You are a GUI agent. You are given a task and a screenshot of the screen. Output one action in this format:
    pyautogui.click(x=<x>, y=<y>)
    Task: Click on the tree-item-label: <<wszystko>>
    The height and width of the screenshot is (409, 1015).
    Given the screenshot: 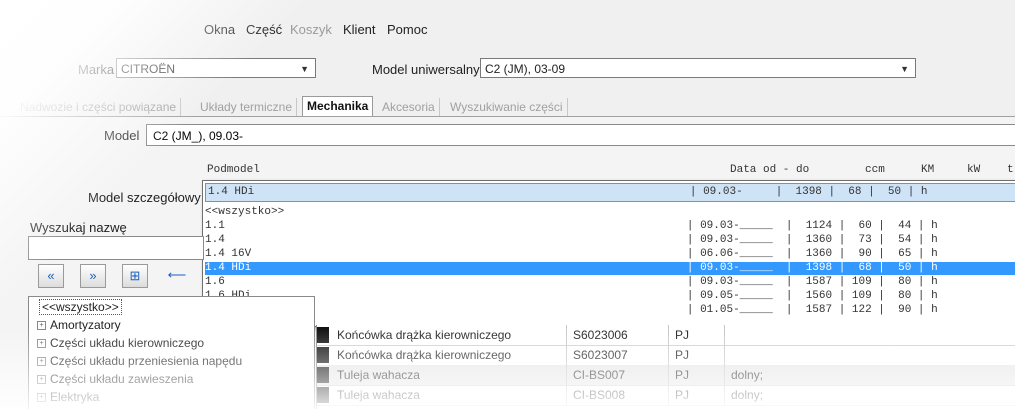 What is the action you would take?
    pyautogui.click(x=80, y=307)
    